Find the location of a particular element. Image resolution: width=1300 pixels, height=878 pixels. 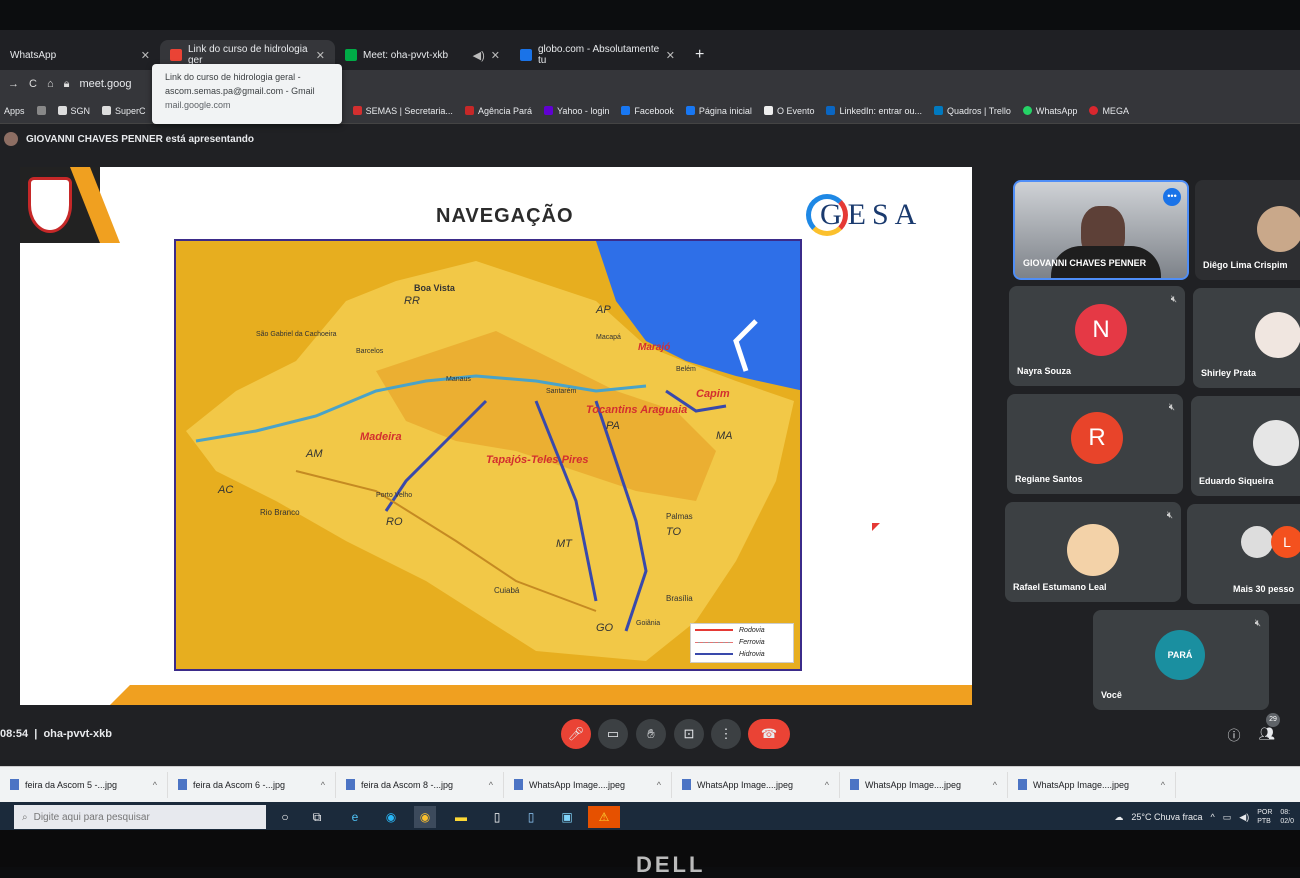

download-item: feira da Ascom 6 -...jpg ^ is located at coordinates (252, 784).